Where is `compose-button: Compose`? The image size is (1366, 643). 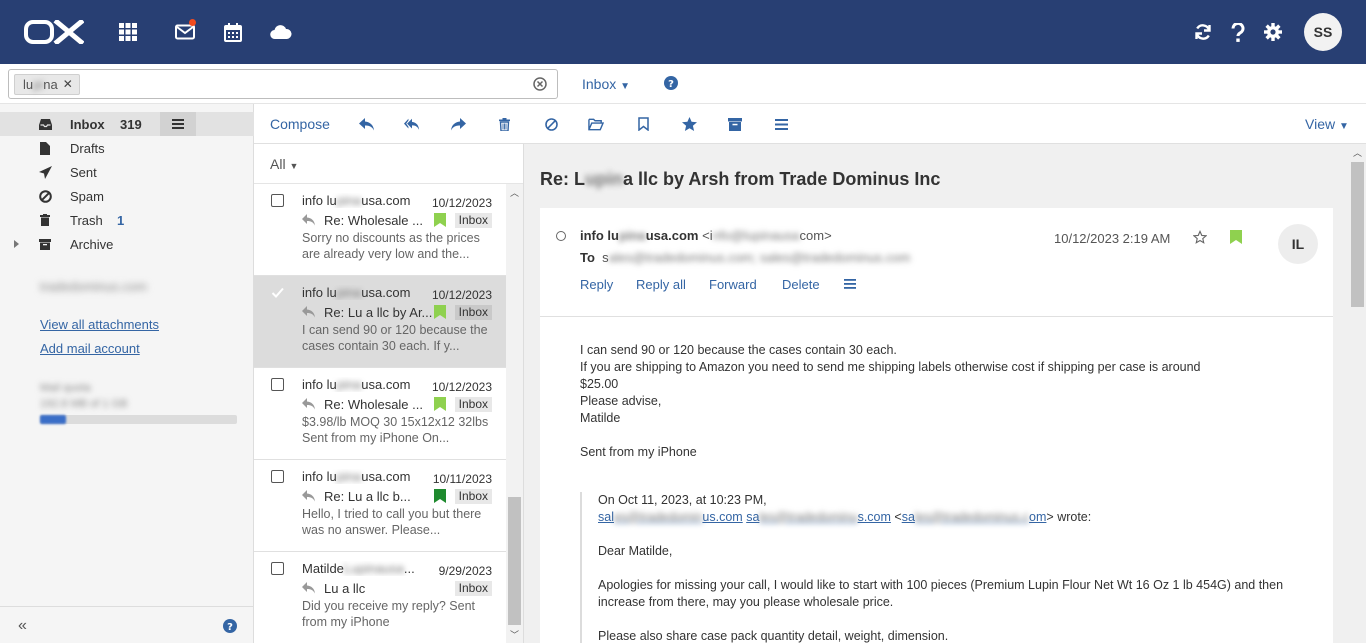 compose-button: Compose is located at coordinates (300, 124).